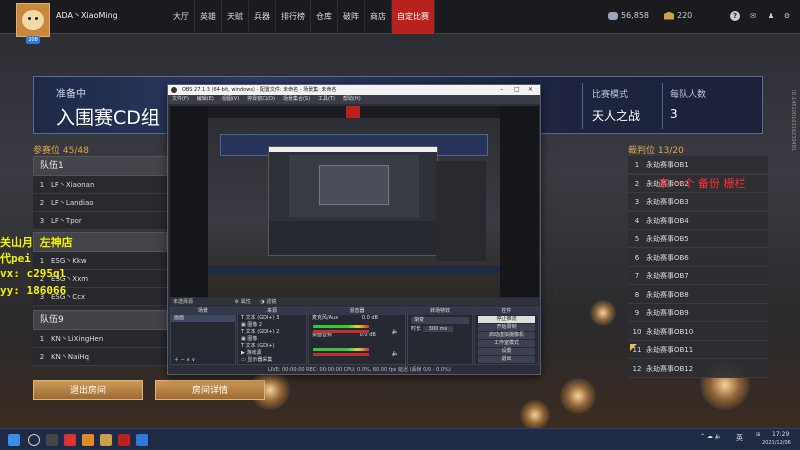 The width and height of the screenshot is (800, 450). I want to click on overlay-line: 代pei, so click(15, 258).